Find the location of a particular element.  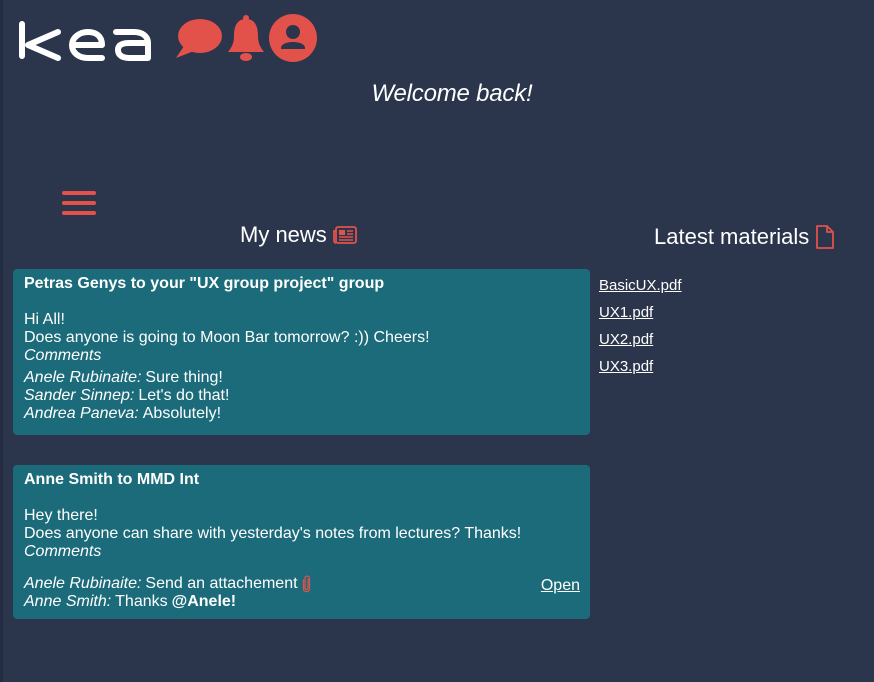

comment-text: Thanks is located at coordinates (141, 601).